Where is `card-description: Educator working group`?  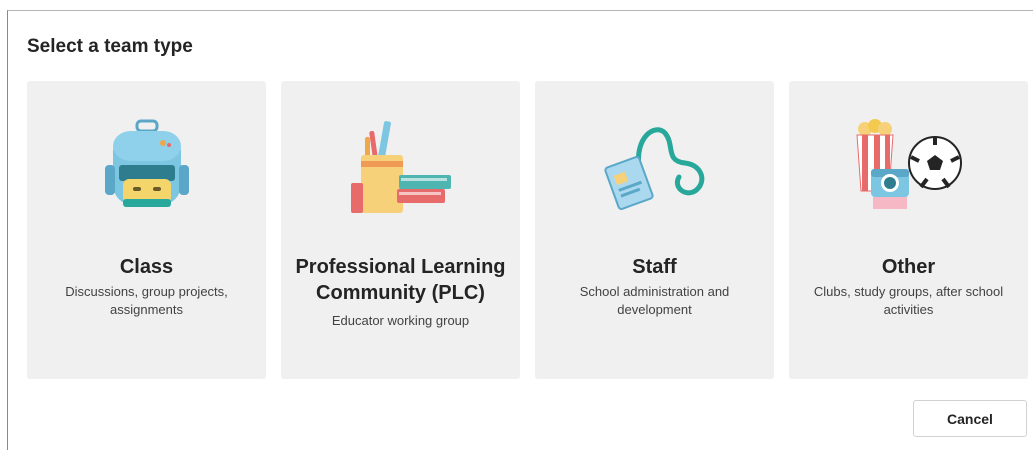
card-description: Educator working group is located at coordinates (400, 320).